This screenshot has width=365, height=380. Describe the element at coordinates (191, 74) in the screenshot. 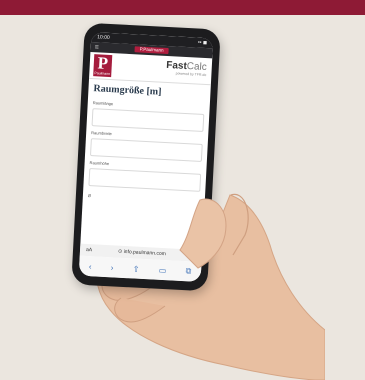

I see `powered-by: powered by TFR.de` at that location.